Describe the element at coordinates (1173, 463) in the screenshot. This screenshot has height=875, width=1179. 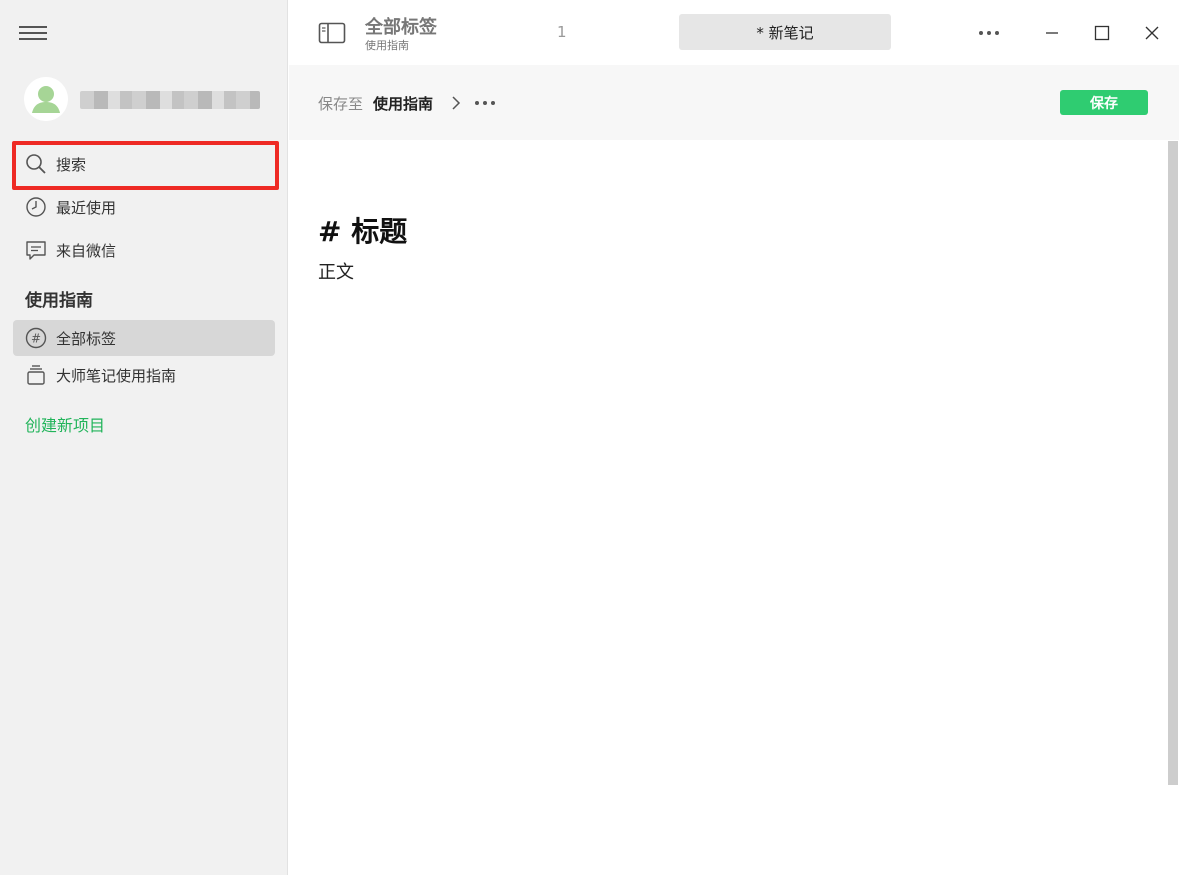
I see `scrollbar-thumb` at that location.